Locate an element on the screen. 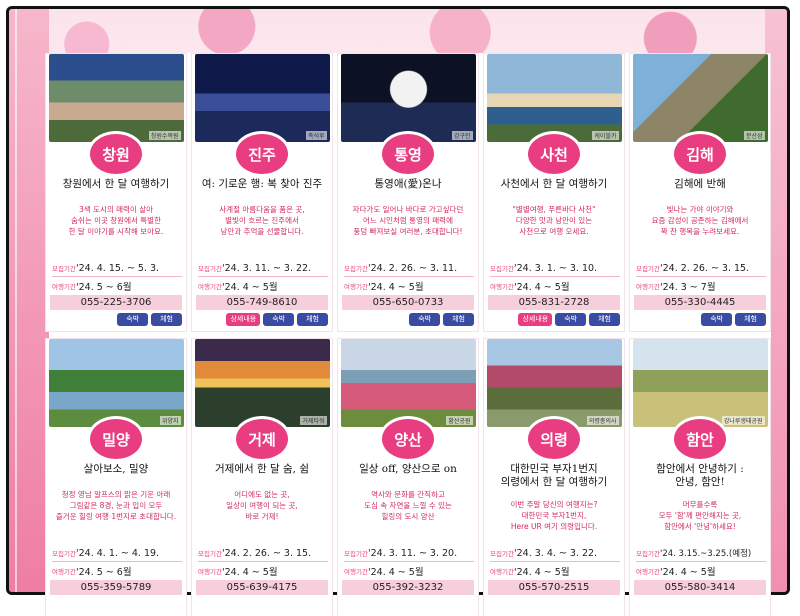 This screenshot has height=616, width=800. phone-number: 055-392-3232 is located at coordinates (408, 587).